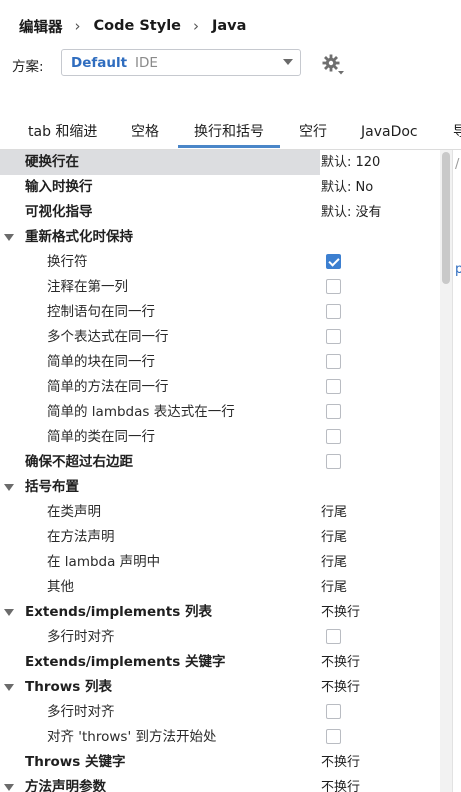 The image size is (461, 792). What do you see at coordinates (446, 218) in the screenshot?
I see `scrollbar-thumb` at bounding box center [446, 218].